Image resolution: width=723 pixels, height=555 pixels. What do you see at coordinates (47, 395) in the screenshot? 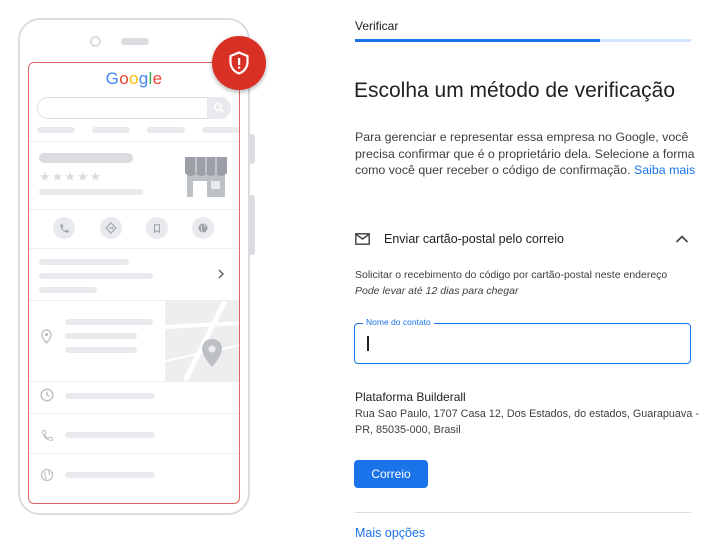
I see `clock-icon` at bounding box center [47, 395].